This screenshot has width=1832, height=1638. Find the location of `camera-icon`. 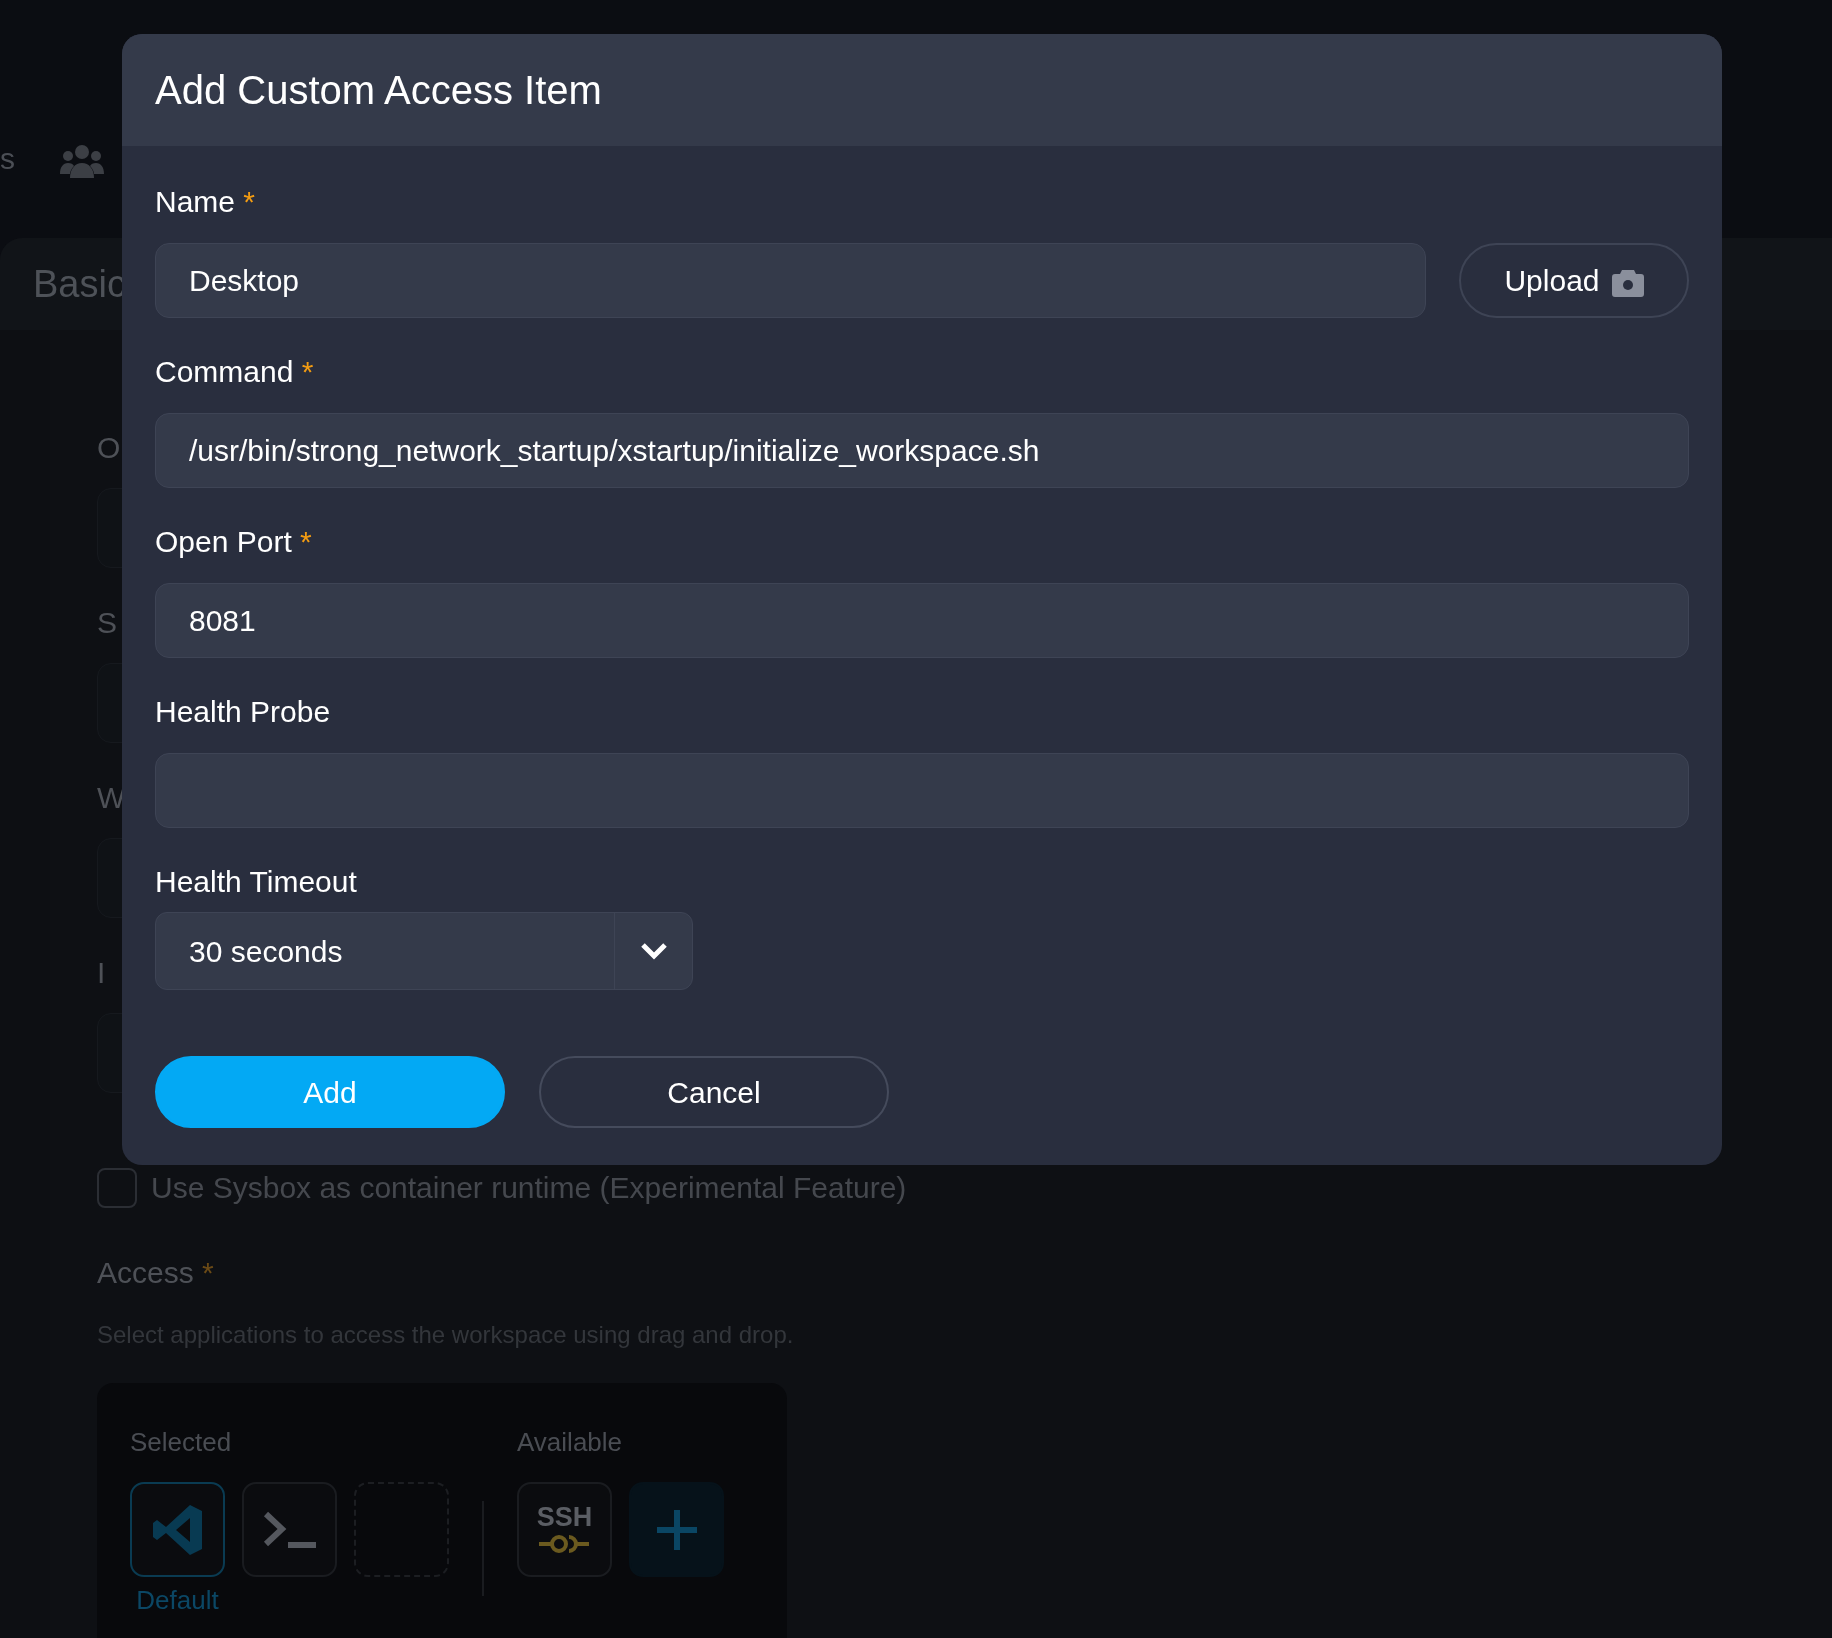

camera-icon is located at coordinates (1627, 283).